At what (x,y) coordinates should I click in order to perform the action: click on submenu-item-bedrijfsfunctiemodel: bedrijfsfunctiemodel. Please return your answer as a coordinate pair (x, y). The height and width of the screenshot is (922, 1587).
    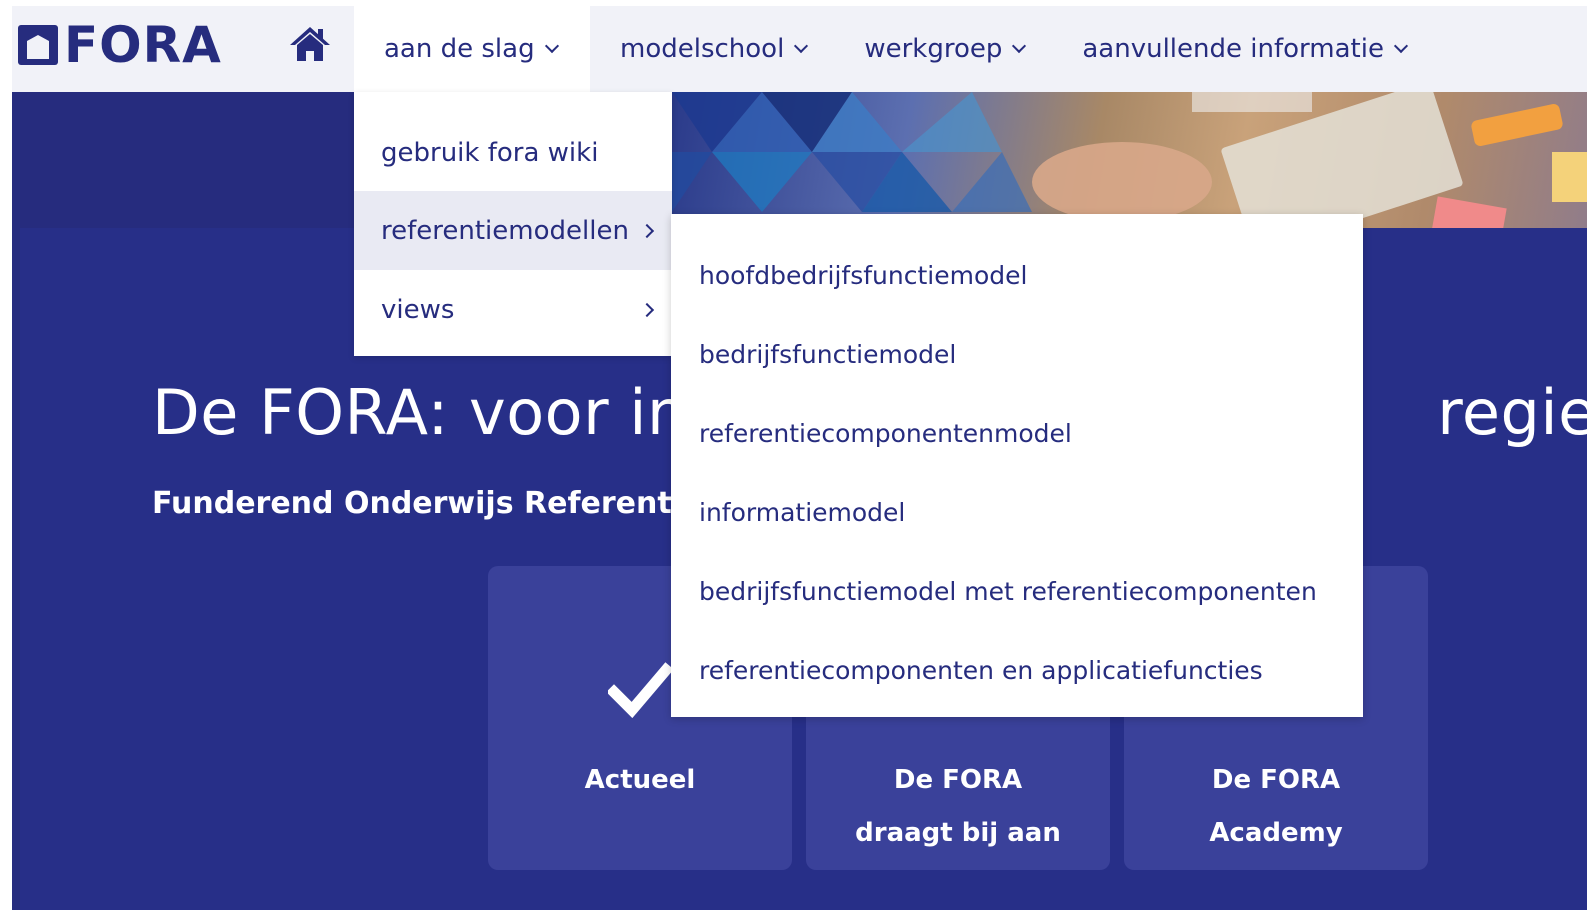
    Looking at the image, I should click on (1017, 354).